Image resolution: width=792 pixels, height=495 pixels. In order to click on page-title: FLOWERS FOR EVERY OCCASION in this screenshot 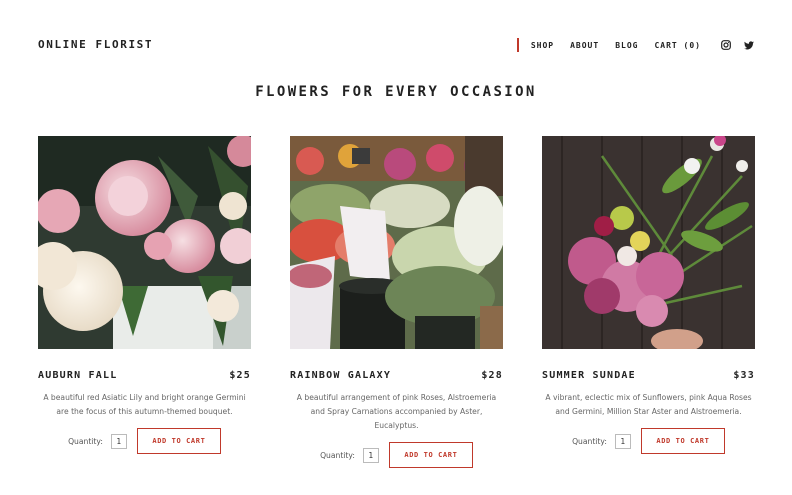, I will do `click(396, 92)`.